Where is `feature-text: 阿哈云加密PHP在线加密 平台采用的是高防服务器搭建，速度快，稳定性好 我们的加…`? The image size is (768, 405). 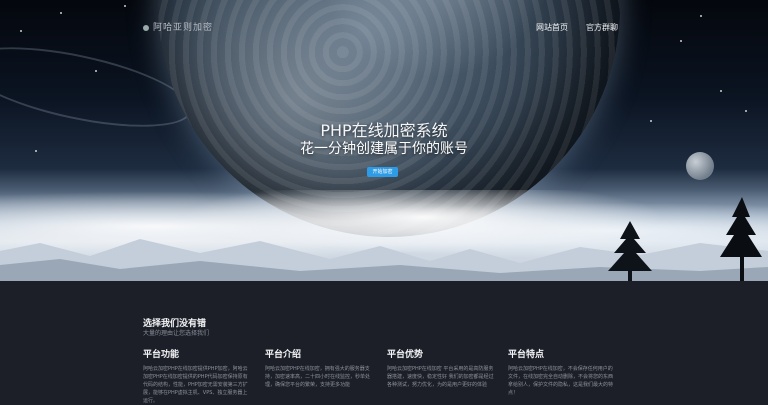
feature-text: 阿哈云加密PHP在线加密 平台采用的是高防服务器搭建，速度快，稳定性好 我们的加… is located at coordinates (440, 377).